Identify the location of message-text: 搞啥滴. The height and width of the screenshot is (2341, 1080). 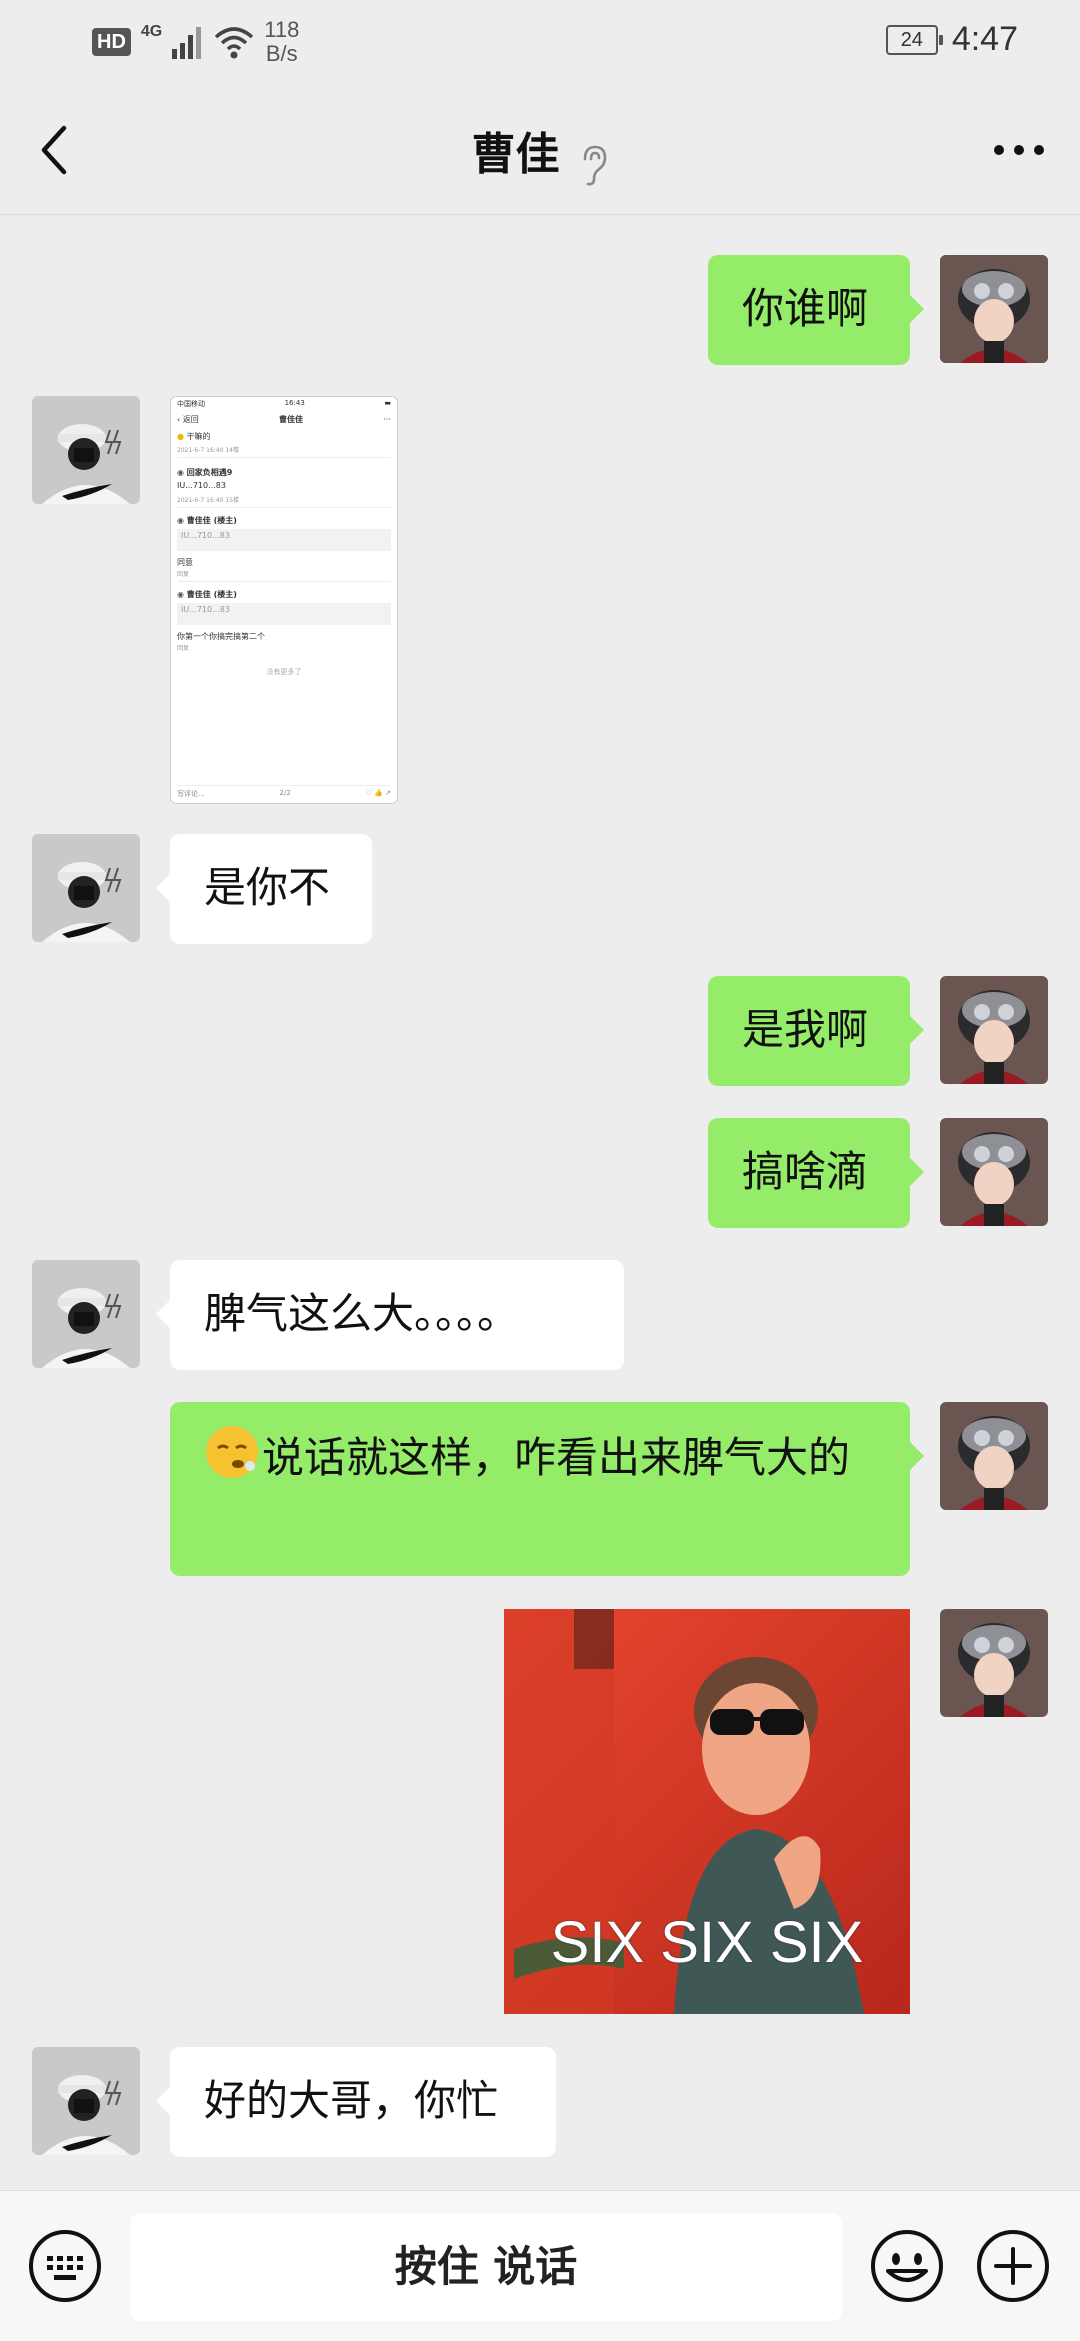
(805, 1171).